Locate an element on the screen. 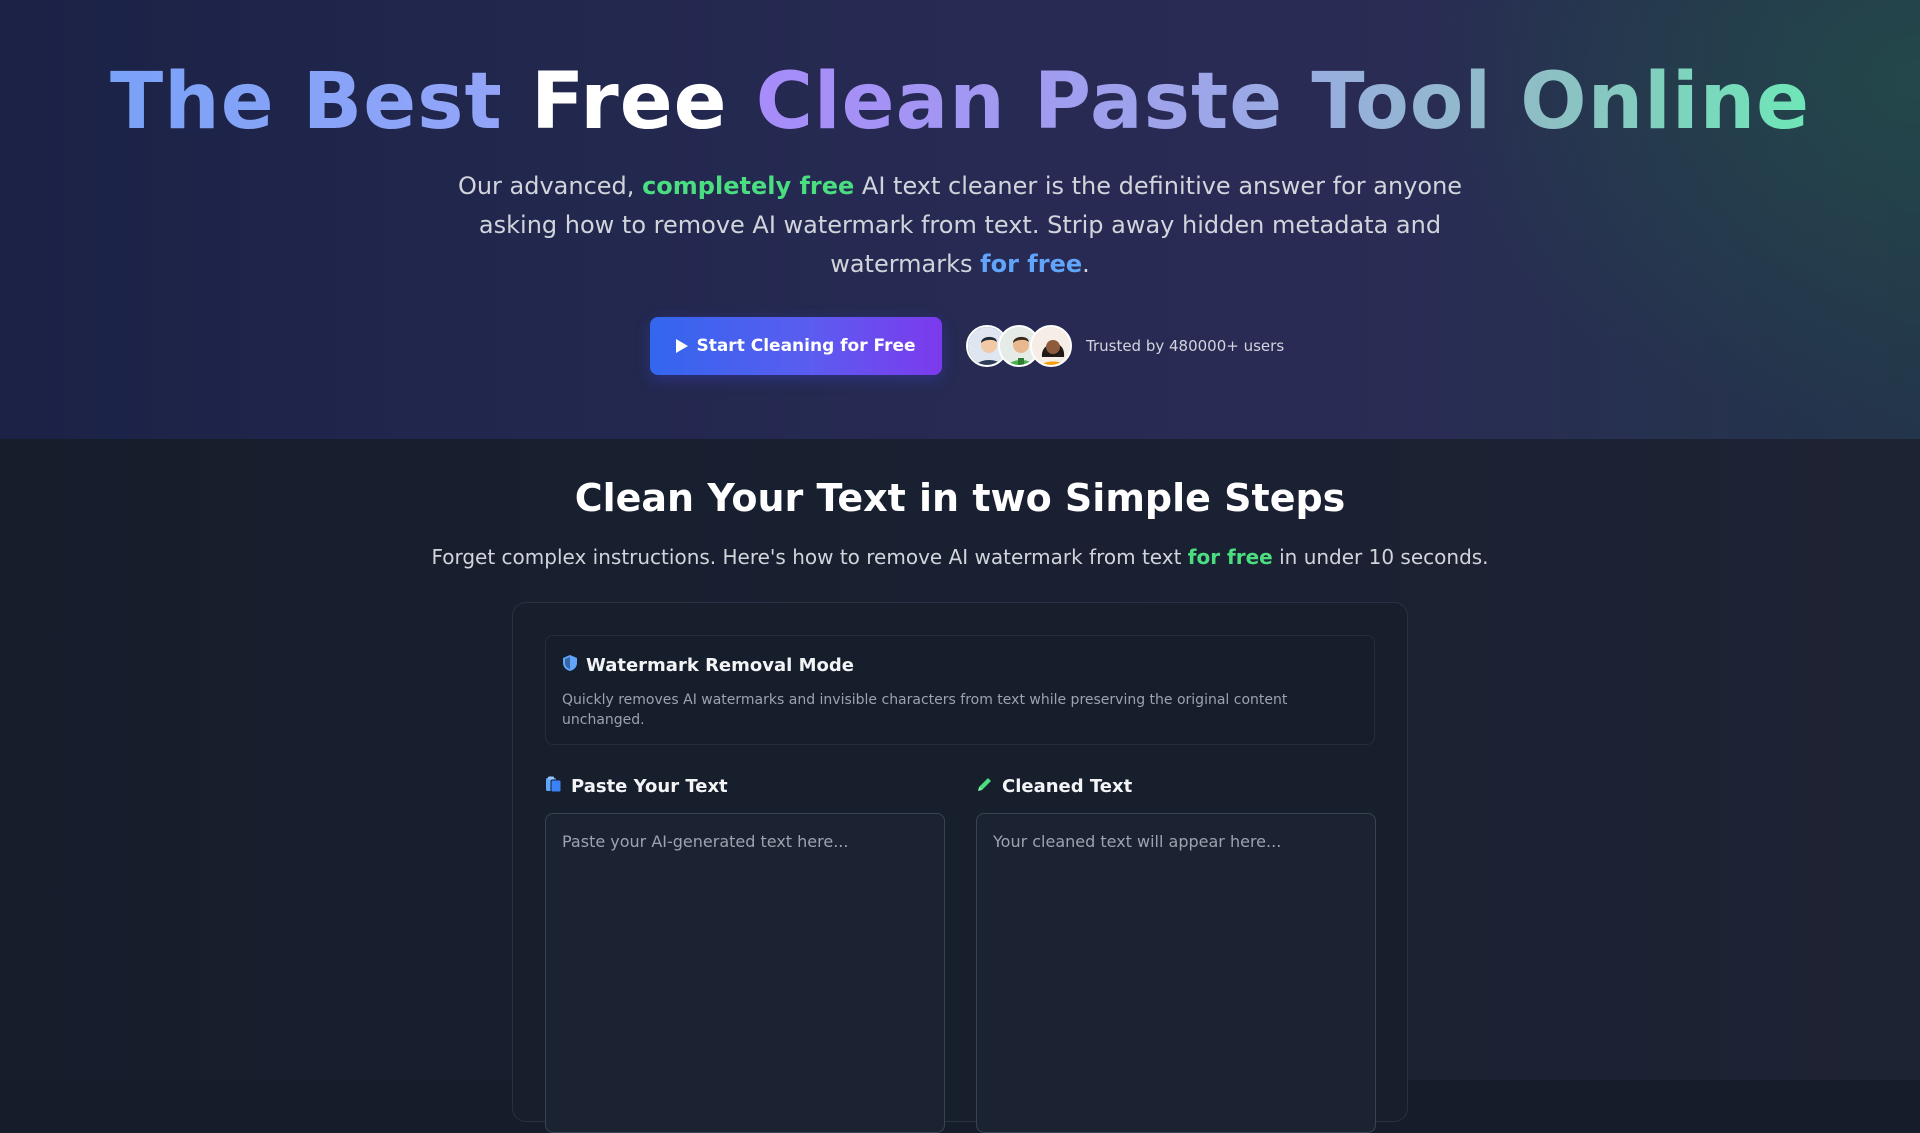 The width and height of the screenshot is (1920, 1133). cleaned-text-output is located at coordinates (1176, 973).